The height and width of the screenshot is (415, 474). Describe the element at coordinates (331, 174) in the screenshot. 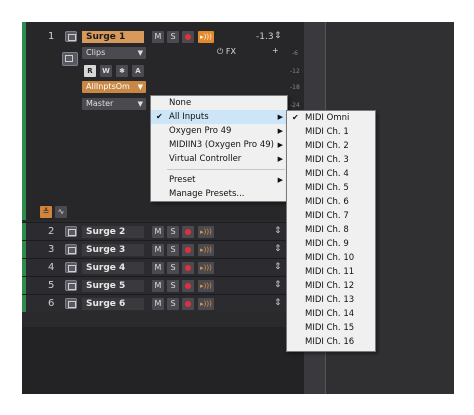

I see `midi-channel-item: MIDI Ch. 4` at that location.